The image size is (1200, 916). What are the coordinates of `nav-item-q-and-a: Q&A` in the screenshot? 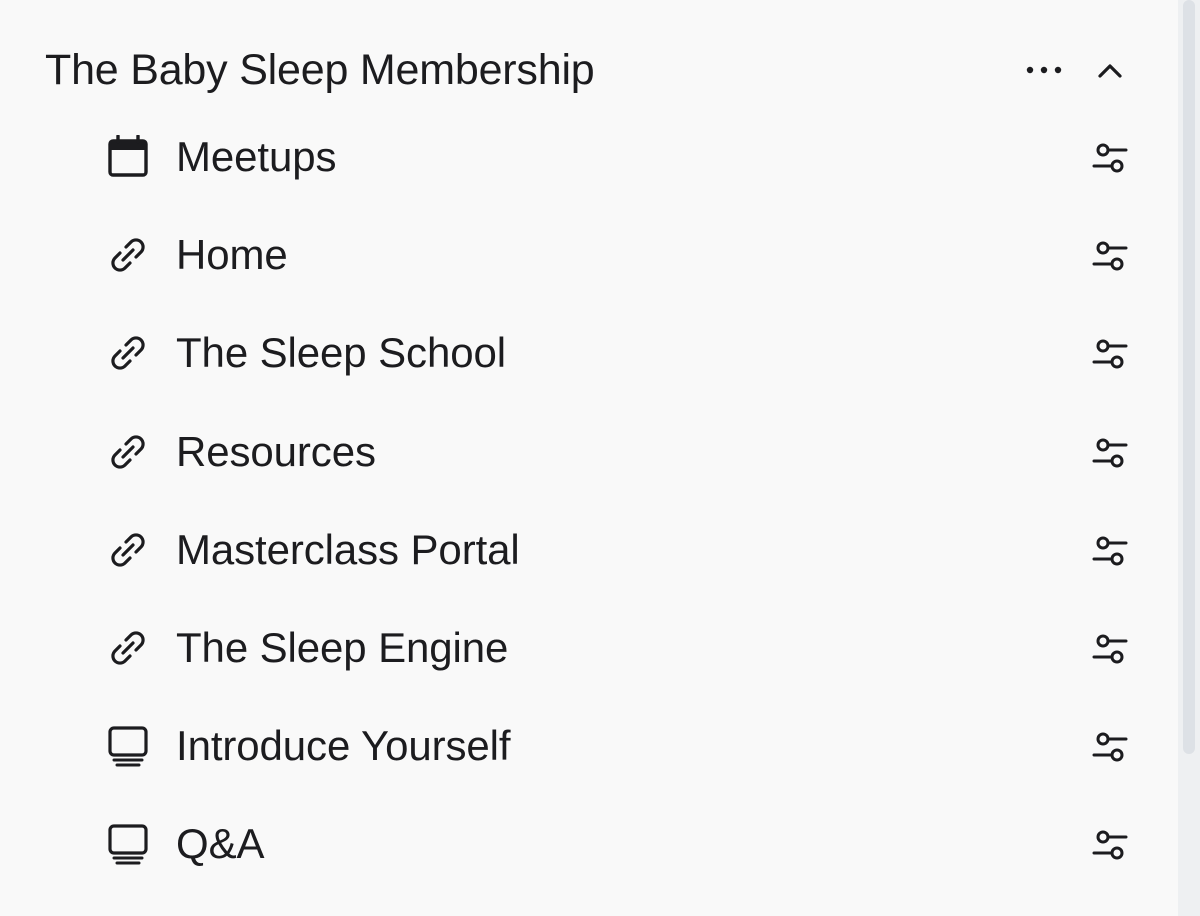 It's located at (589, 844).